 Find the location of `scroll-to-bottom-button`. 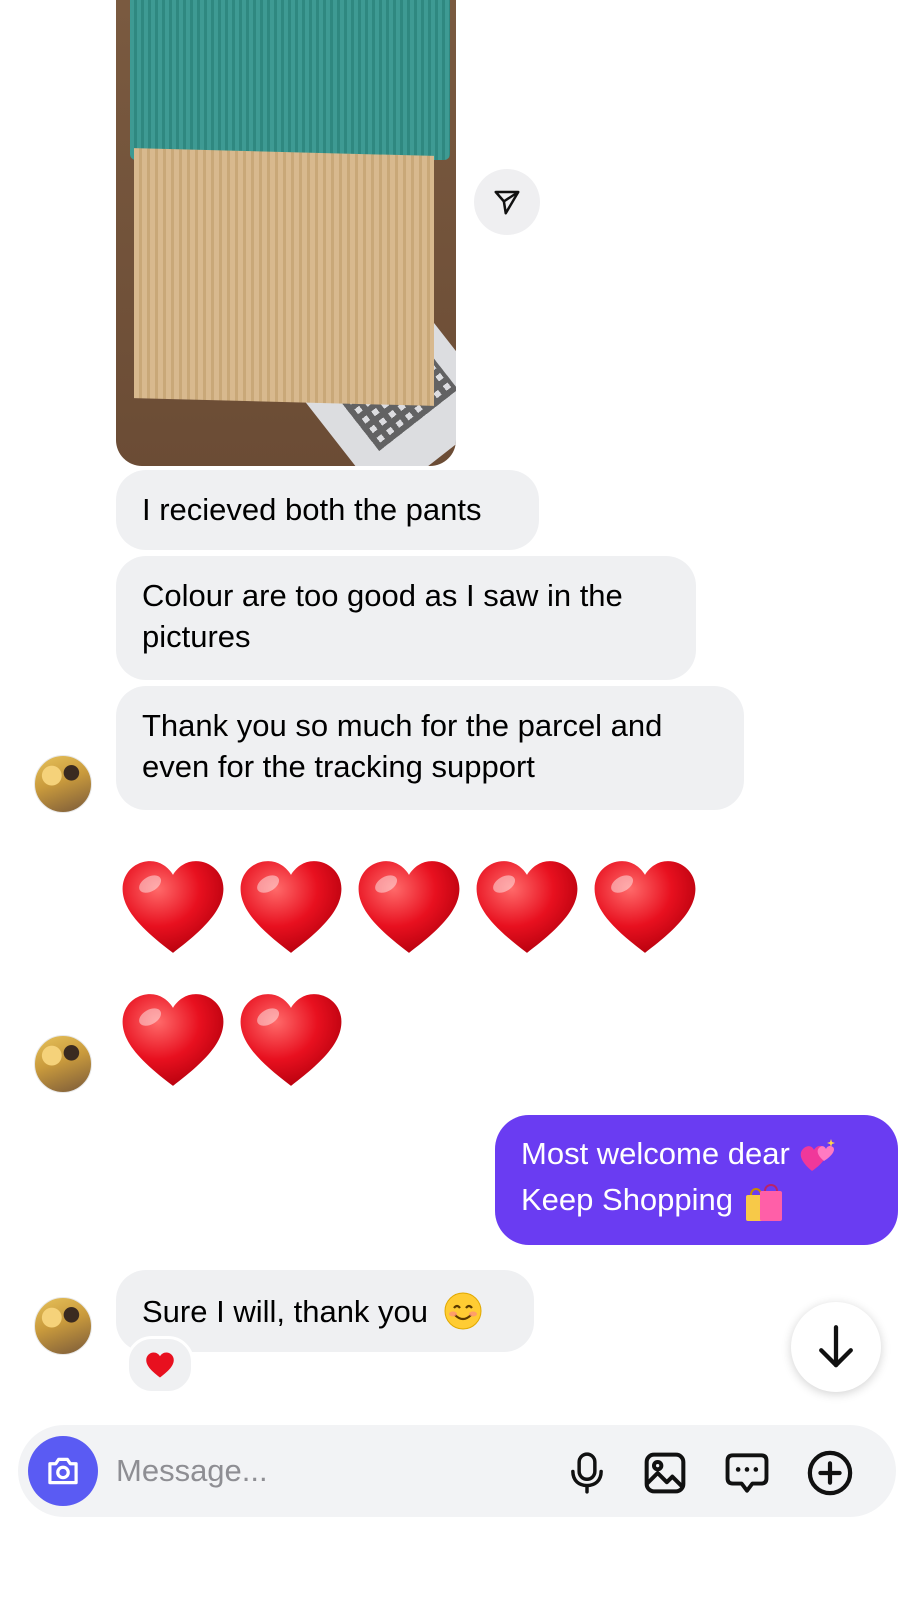

scroll-to-bottom-button is located at coordinates (836, 1347).